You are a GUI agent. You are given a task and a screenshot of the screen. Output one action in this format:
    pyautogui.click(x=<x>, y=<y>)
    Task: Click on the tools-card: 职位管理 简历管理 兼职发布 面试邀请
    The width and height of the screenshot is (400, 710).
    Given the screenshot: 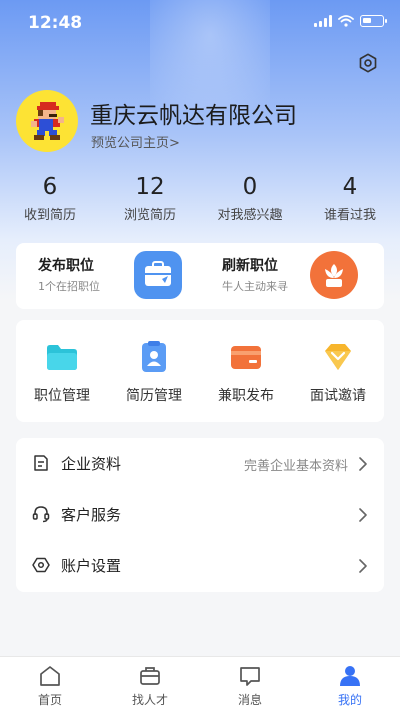 What is the action you would take?
    pyautogui.click(x=200, y=371)
    